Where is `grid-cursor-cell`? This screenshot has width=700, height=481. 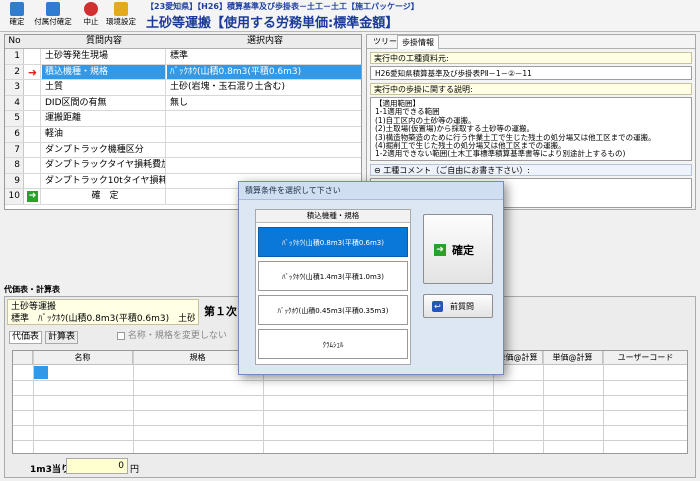 grid-cursor-cell is located at coordinates (41, 372).